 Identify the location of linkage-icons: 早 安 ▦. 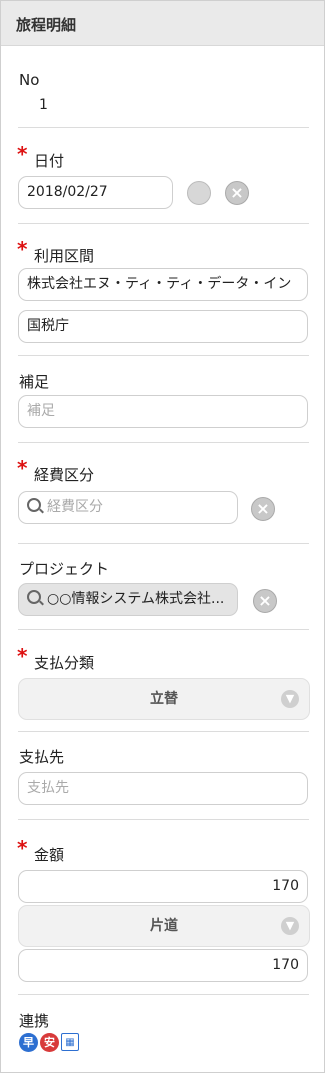
(49, 1042).